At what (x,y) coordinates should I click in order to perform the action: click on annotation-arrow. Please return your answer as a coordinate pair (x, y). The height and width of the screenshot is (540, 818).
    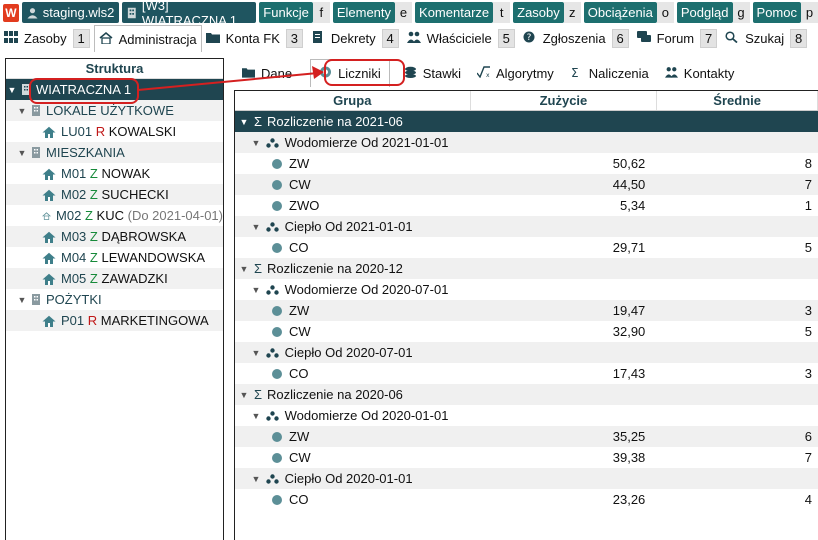
    Looking at the image, I should click on (230, 78).